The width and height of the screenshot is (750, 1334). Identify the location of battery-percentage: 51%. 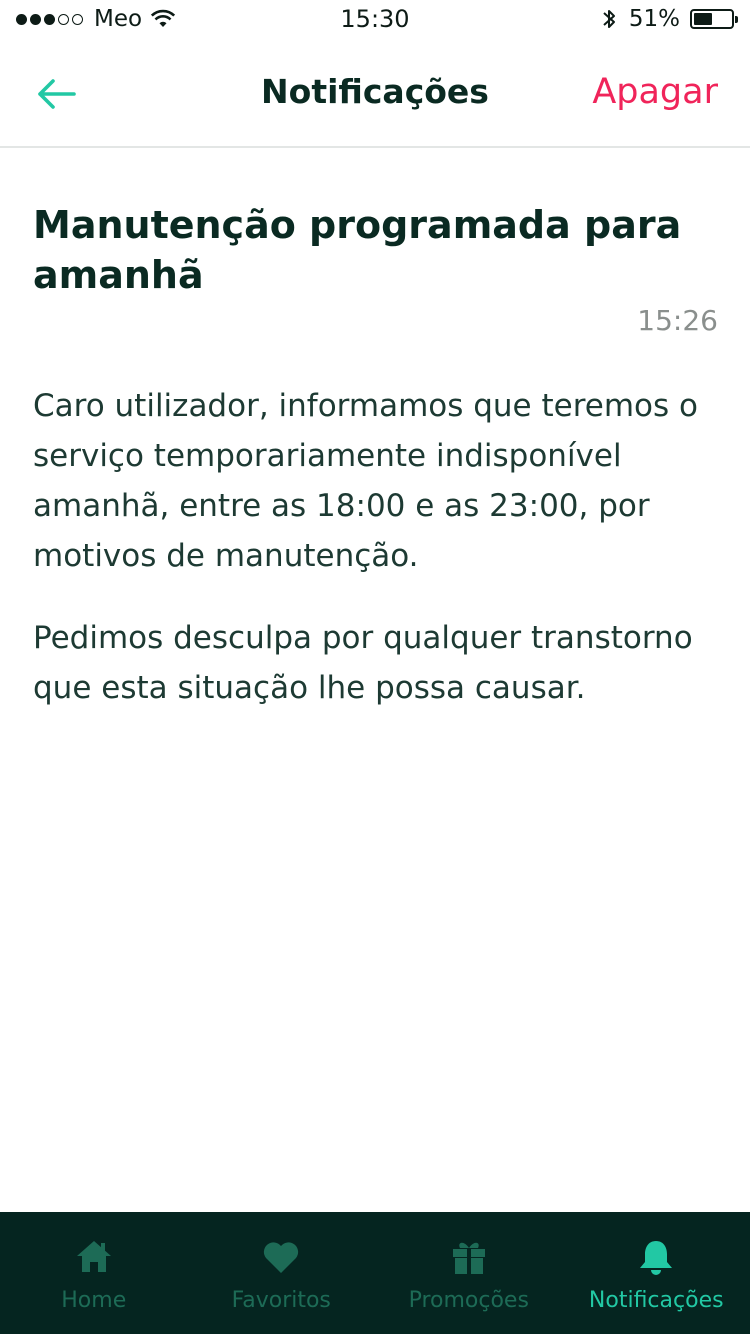
(654, 19).